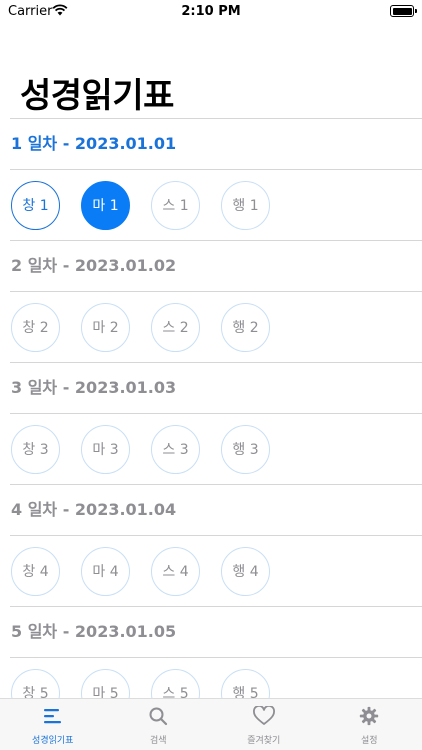 Image resolution: width=422 pixels, height=750 pixels. What do you see at coordinates (175, 205) in the screenshot?
I see `reading-chip: 스 1` at bounding box center [175, 205].